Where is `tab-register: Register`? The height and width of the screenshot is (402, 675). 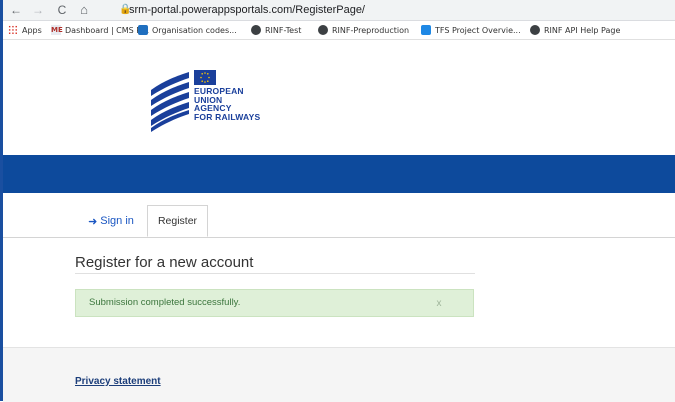 tab-register: Register is located at coordinates (177, 221).